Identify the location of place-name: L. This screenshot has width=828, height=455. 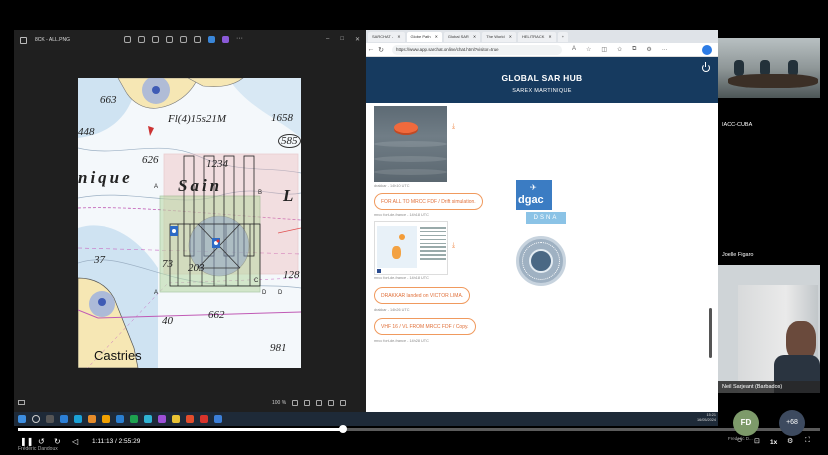
(290, 195).